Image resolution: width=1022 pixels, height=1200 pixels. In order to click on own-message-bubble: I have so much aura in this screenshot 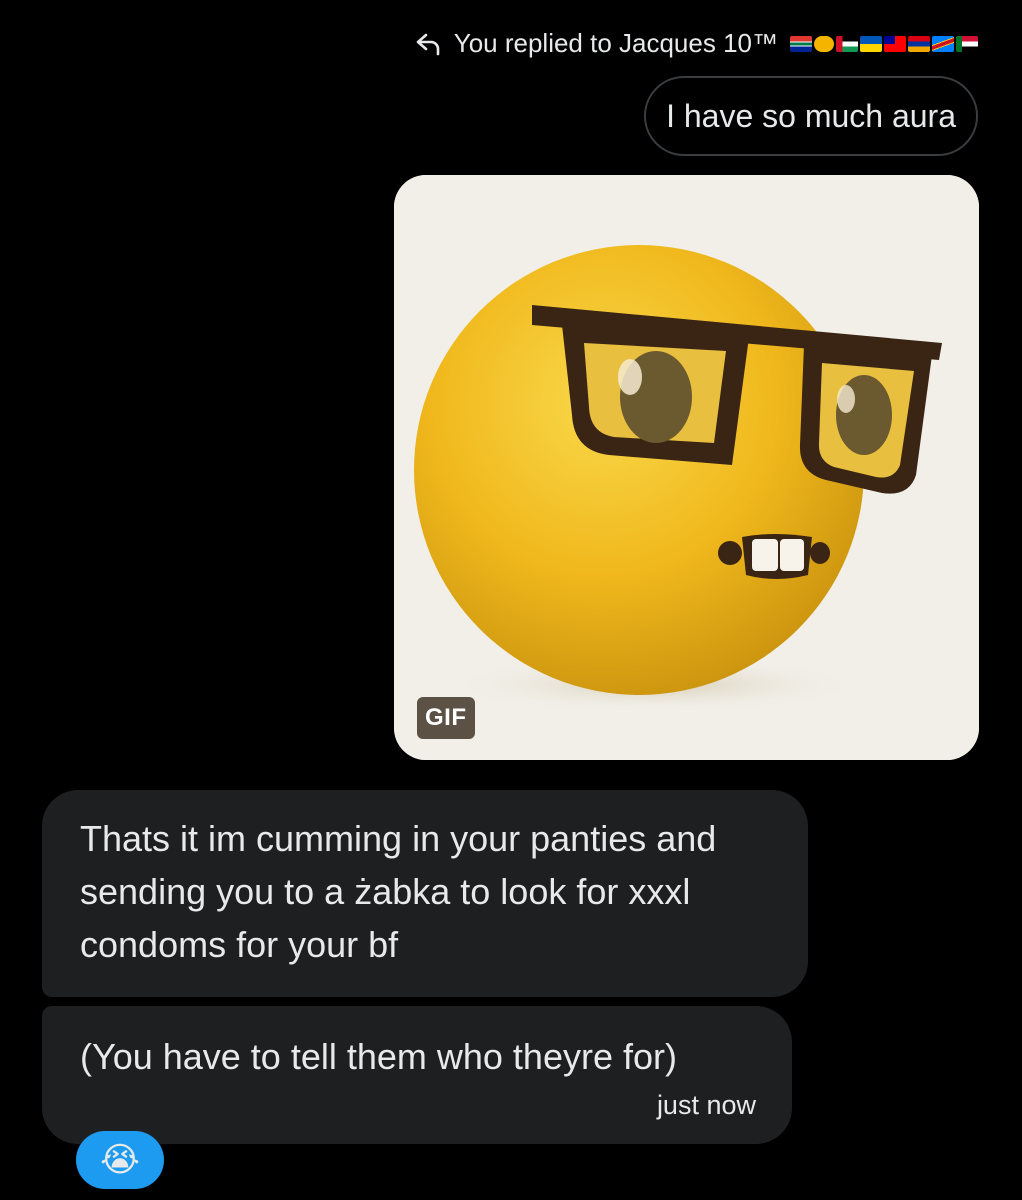, I will do `click(811, 116)`.